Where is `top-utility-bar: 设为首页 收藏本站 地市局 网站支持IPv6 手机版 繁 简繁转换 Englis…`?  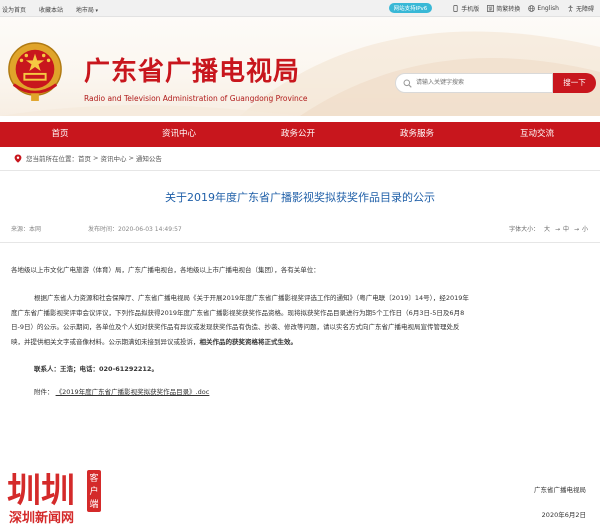
top-utility-bar: 设为首页 收藏本站 地市局 网站支持IPv6 手机版 繁 简繁转换 Englis… is located at coordinates (300, 8).